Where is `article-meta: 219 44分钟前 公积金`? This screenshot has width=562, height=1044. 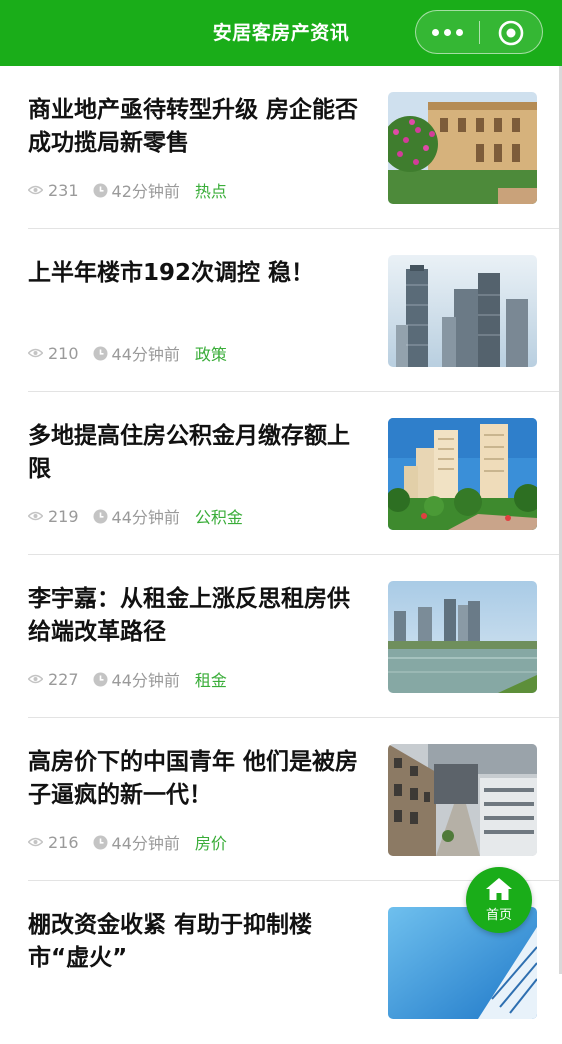
article-meta: 219 44分钟前 公积金 is located at coordinates (135, 516).